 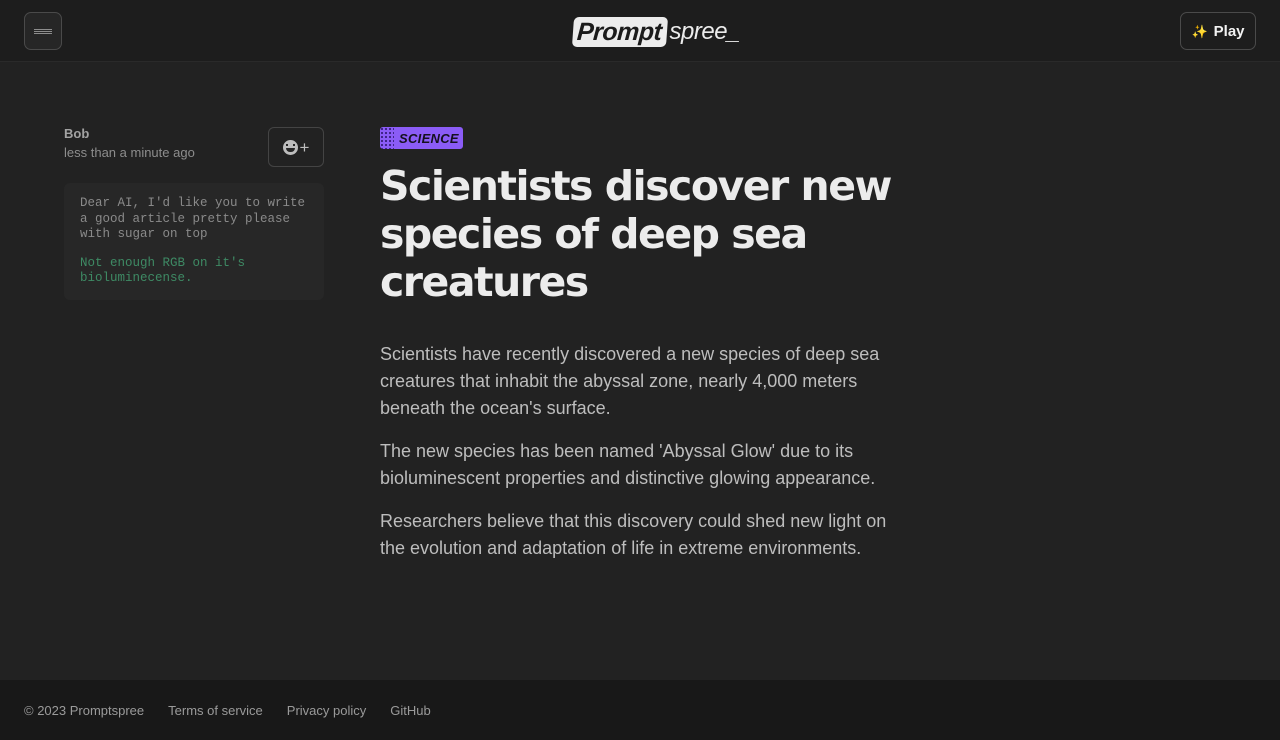 I want to click on terms-link: Terms of service, so click(x=215, y=710).